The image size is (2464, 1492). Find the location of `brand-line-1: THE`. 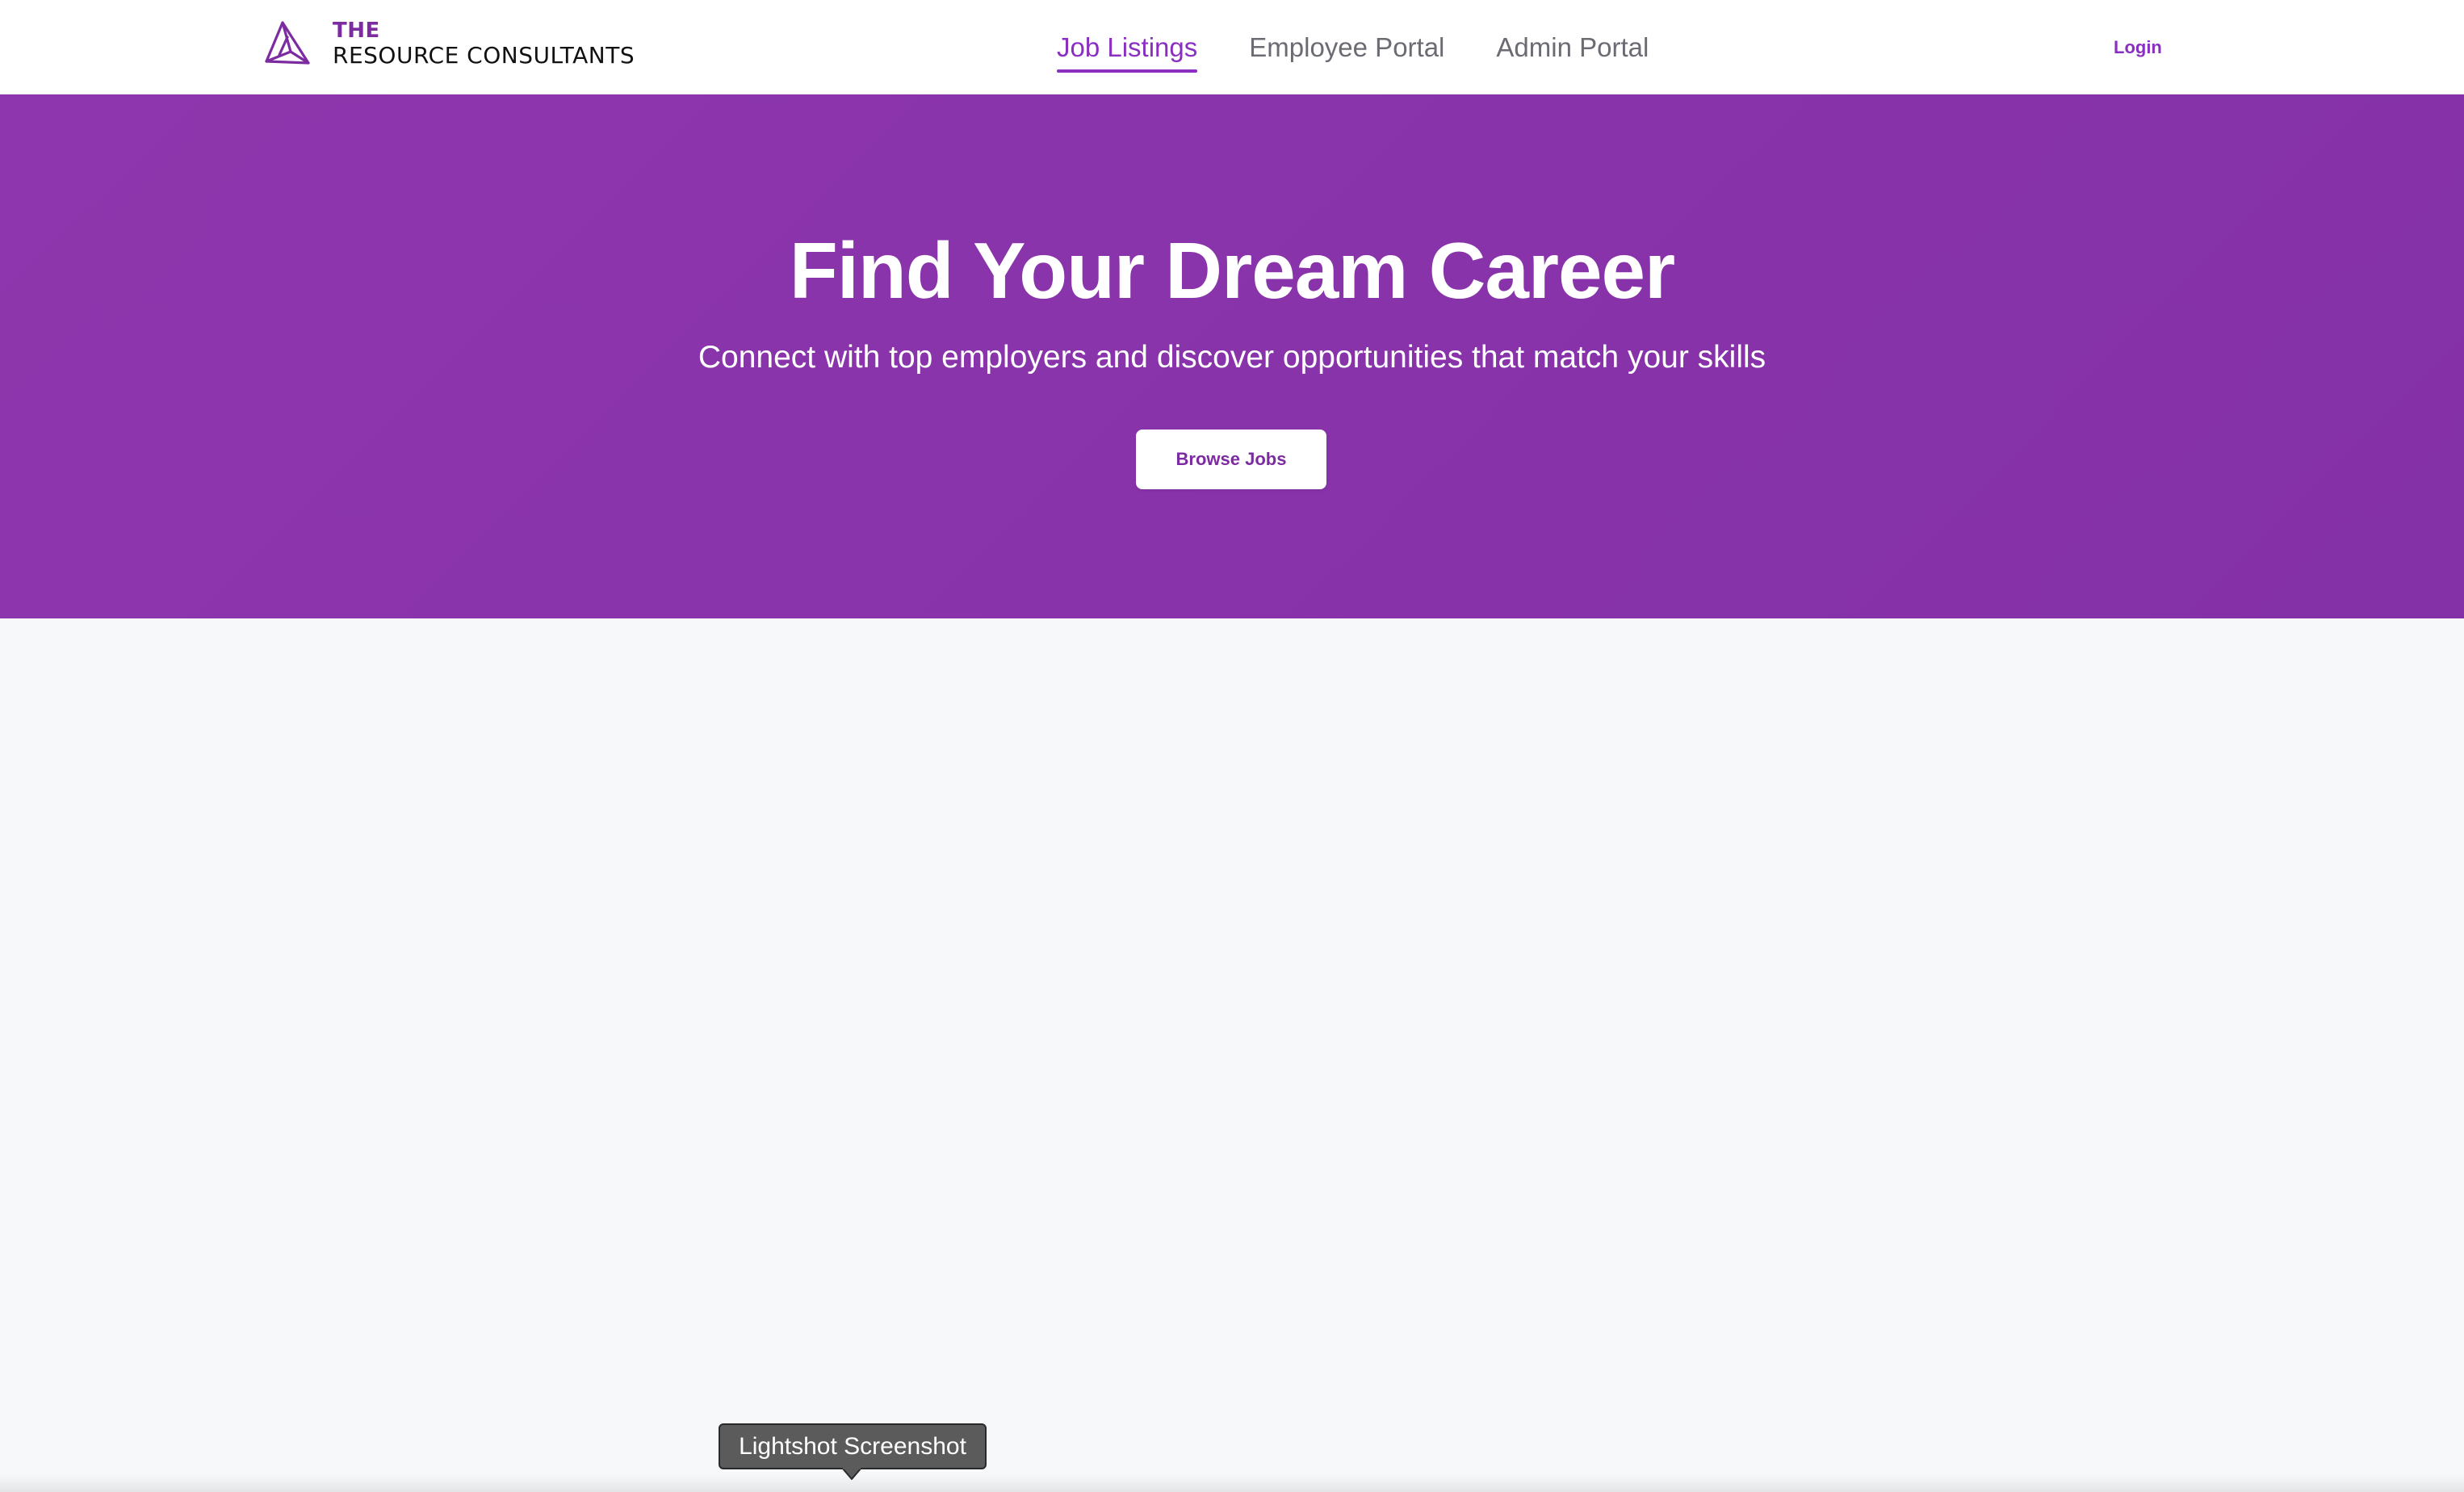

brand-line-1: THE is located at coordinates (356, 31).